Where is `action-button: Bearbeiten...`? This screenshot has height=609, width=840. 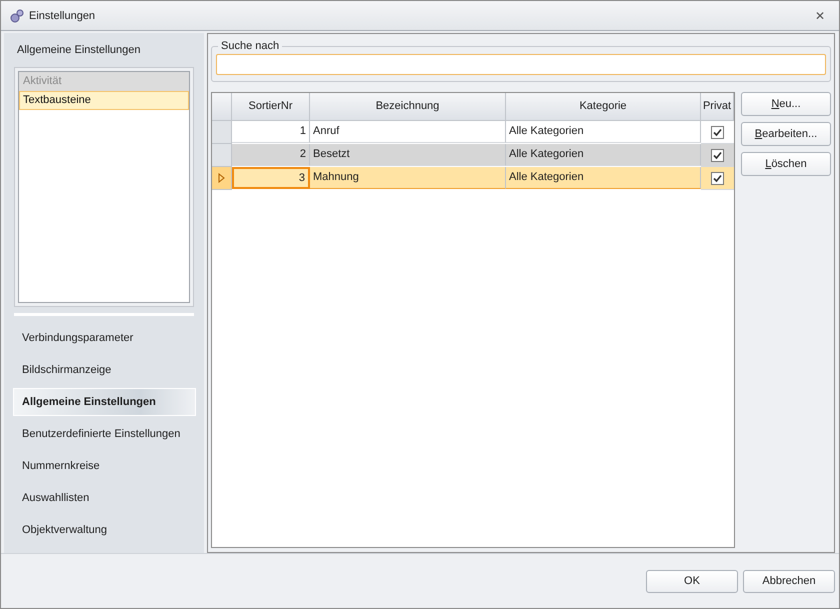 action-button: Bearbeiten... is located at coordinates (786, 134).